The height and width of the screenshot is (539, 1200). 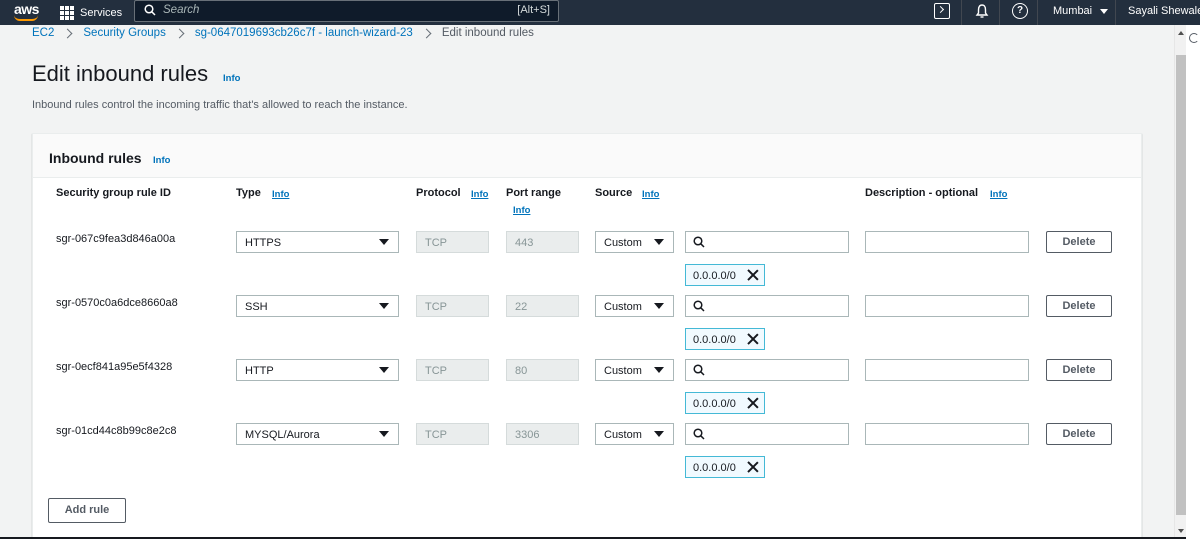 I want to click on breadcrumb-security-group: sg-0647019693cb26c7f - launch-wizard-23, so click(x=304, y=33).